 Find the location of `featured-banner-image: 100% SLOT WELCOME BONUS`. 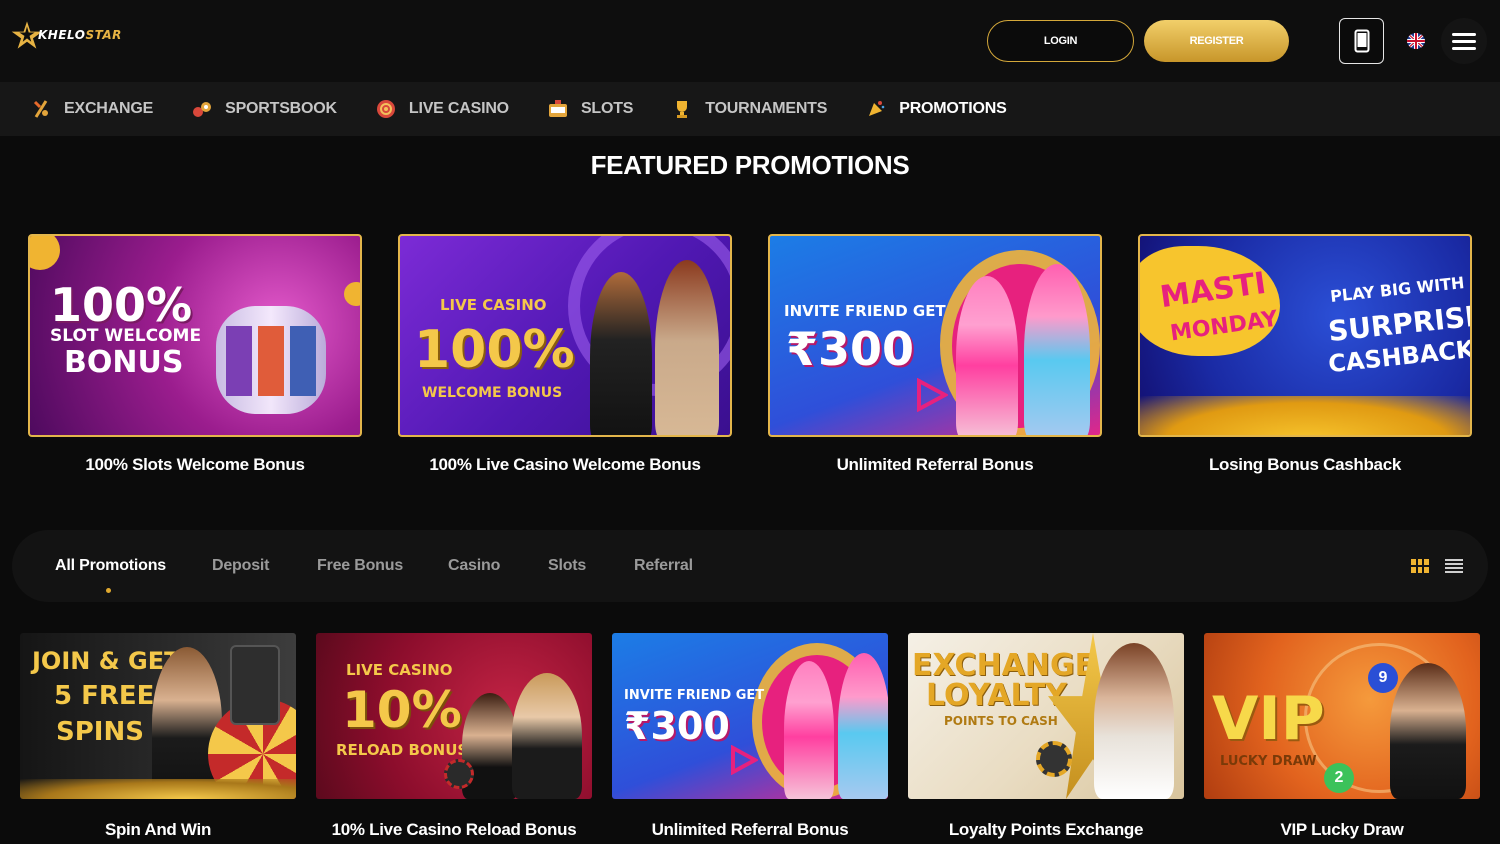

featured-banner-image: 100% SLOT WELCOME BONUS is located at coordinates (195, 335).